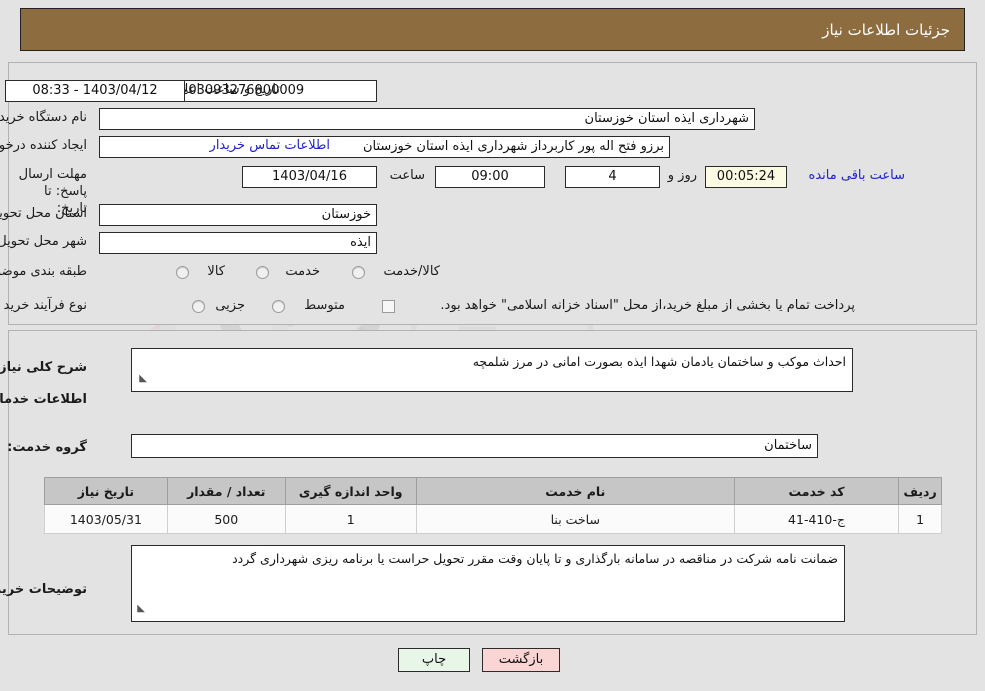 The width and height of the screenshot is (985, 691). What do you see at coordinates (226, 519) in the screenshot?
I see `cell-quantity: 500` at bounding box center [226, 519].